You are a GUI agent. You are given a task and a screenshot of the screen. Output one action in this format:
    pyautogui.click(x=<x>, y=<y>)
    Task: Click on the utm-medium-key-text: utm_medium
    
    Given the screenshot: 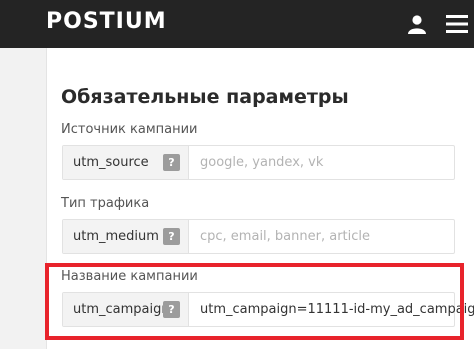 What is the action you would take?
    pyautogui.click(x=116, y=236)
    